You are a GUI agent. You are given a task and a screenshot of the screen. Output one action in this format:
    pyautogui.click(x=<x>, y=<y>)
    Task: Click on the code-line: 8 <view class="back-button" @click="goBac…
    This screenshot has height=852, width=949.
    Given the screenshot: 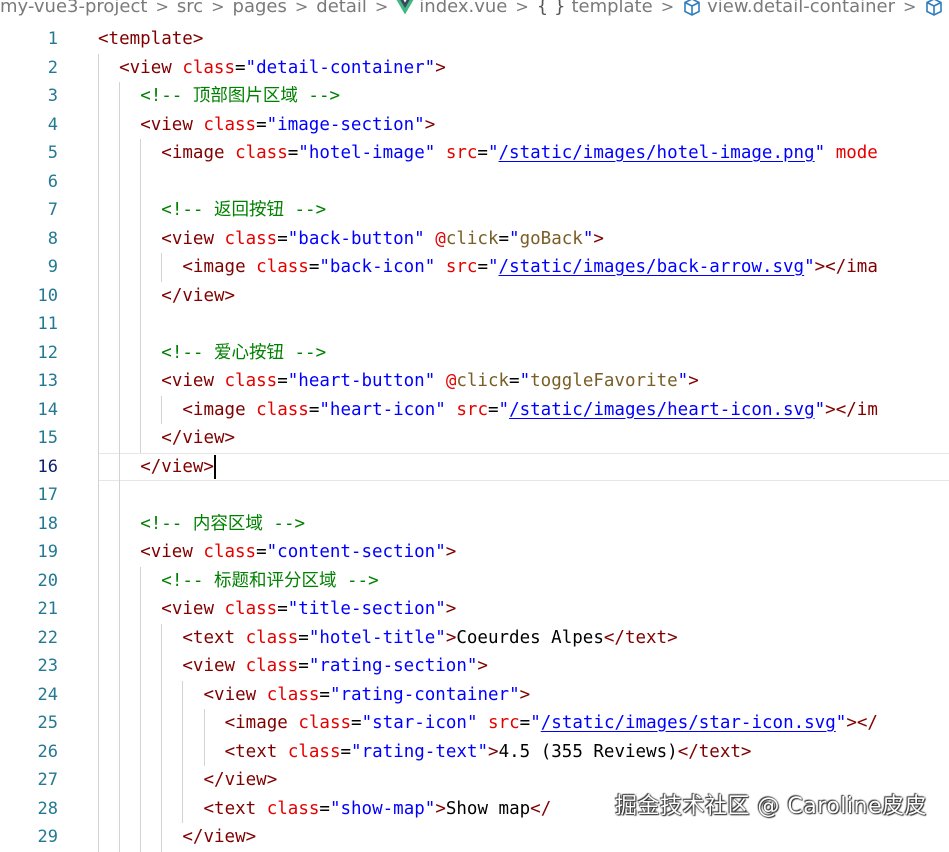 What is the action you would take?
    pyautogui.click(x=474, y=238)
    